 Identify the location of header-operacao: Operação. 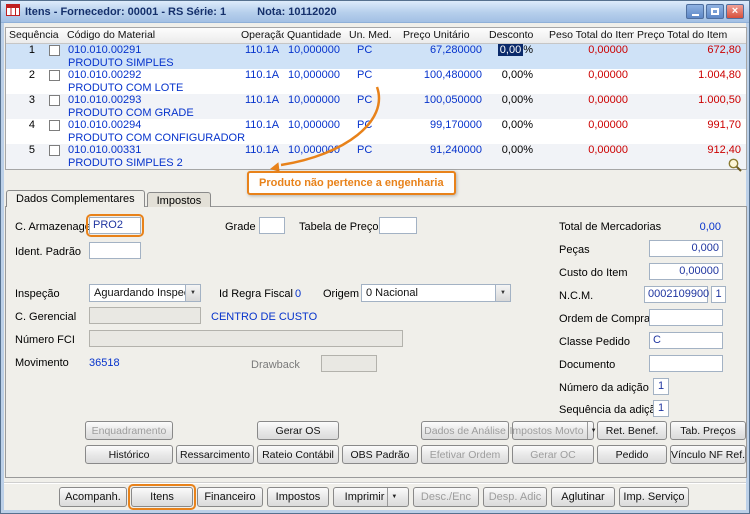
(261, 35).